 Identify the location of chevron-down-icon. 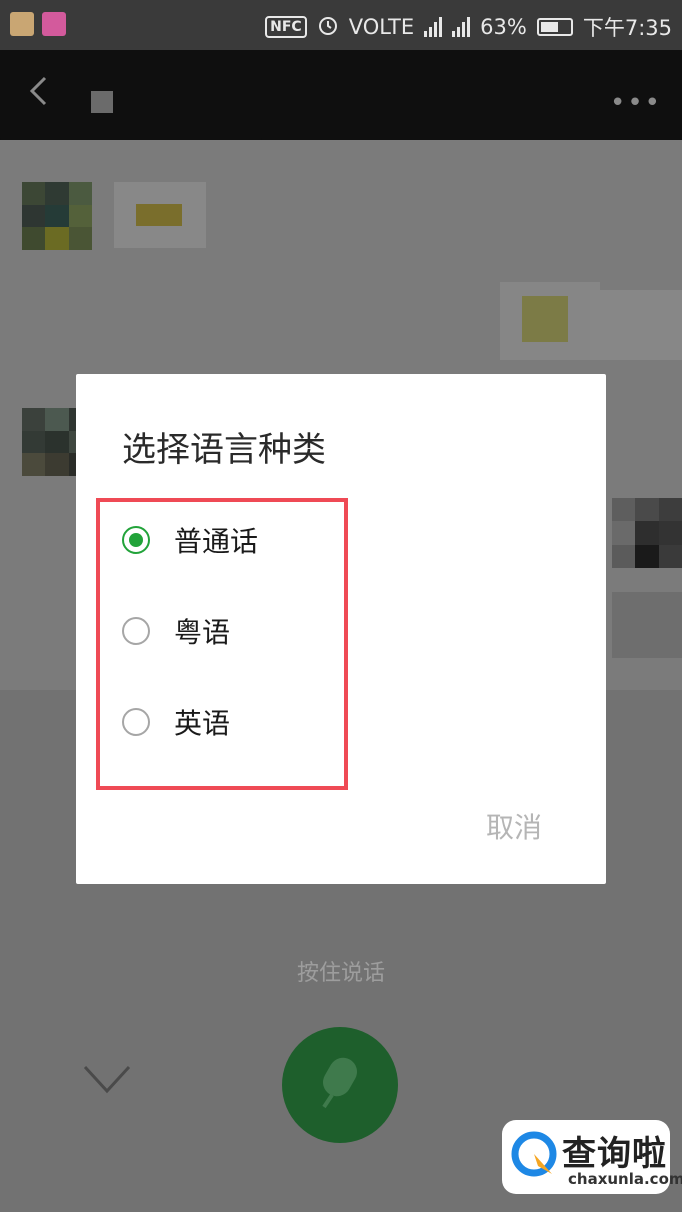
(107, 1080).